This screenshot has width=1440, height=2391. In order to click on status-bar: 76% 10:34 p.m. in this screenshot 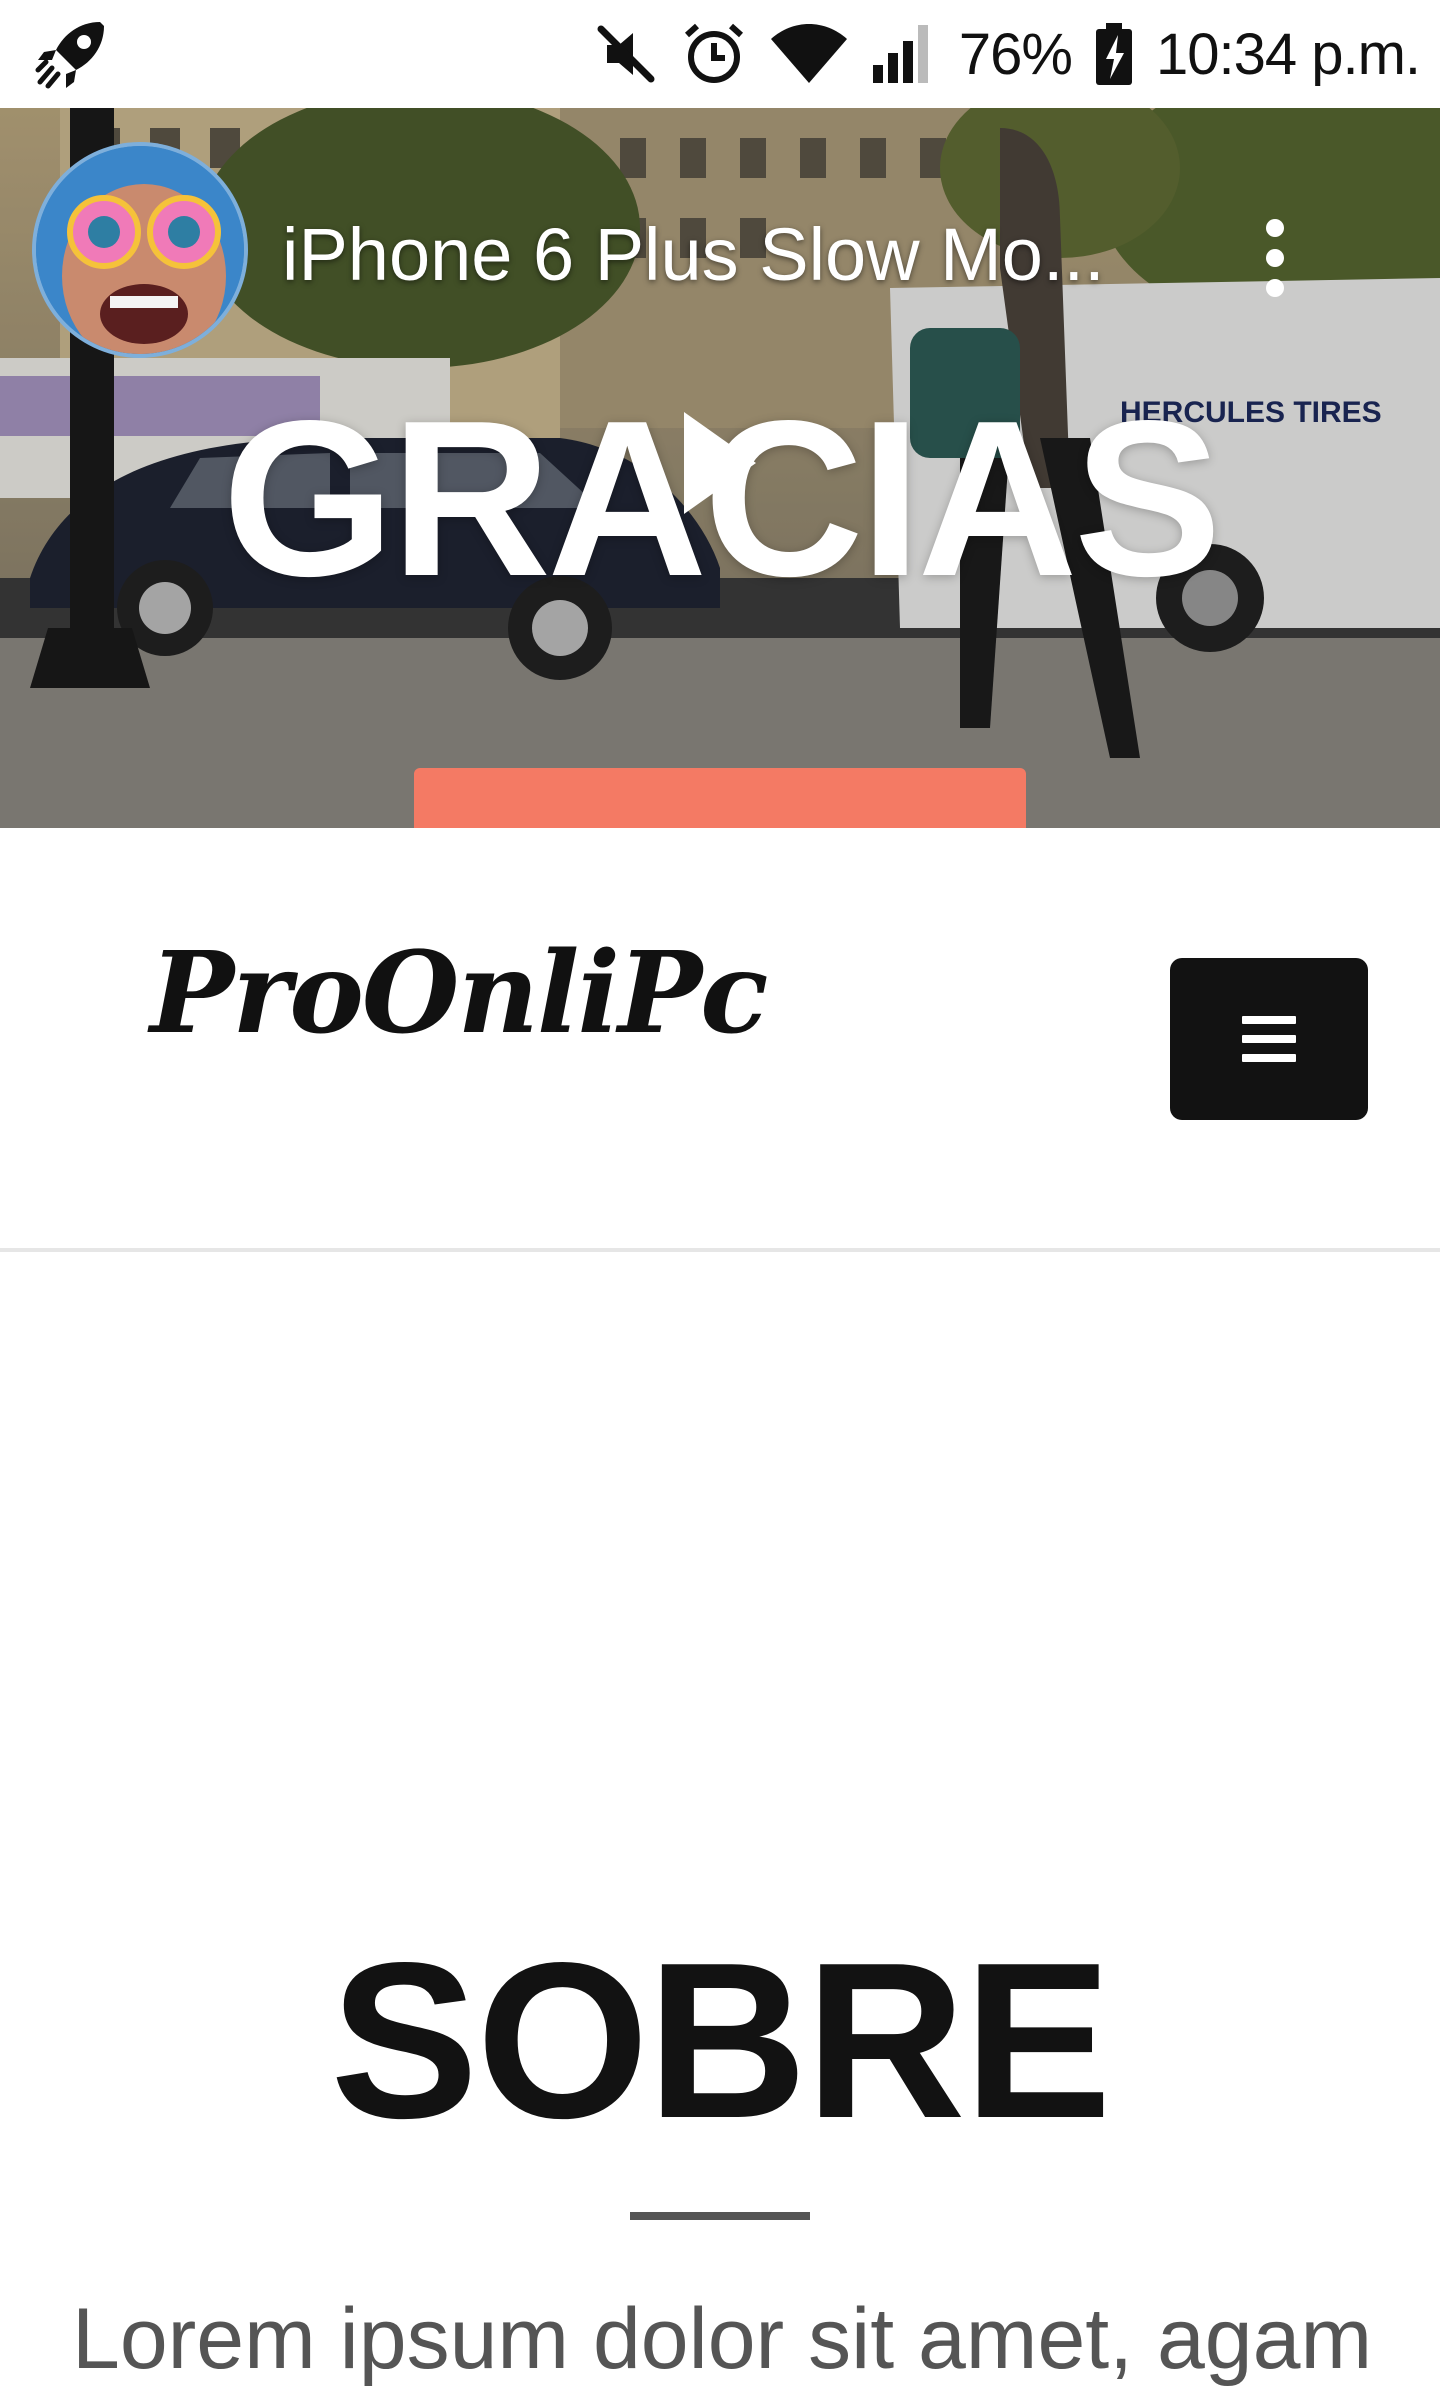, I will do `click(720, 54)`.